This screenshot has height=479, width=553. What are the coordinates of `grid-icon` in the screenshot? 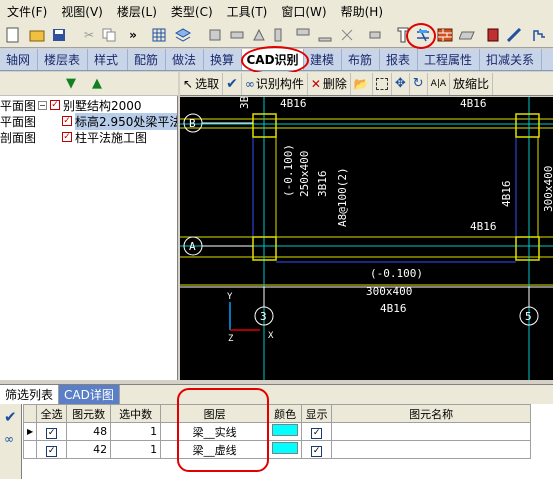 It's located at (159, 35).